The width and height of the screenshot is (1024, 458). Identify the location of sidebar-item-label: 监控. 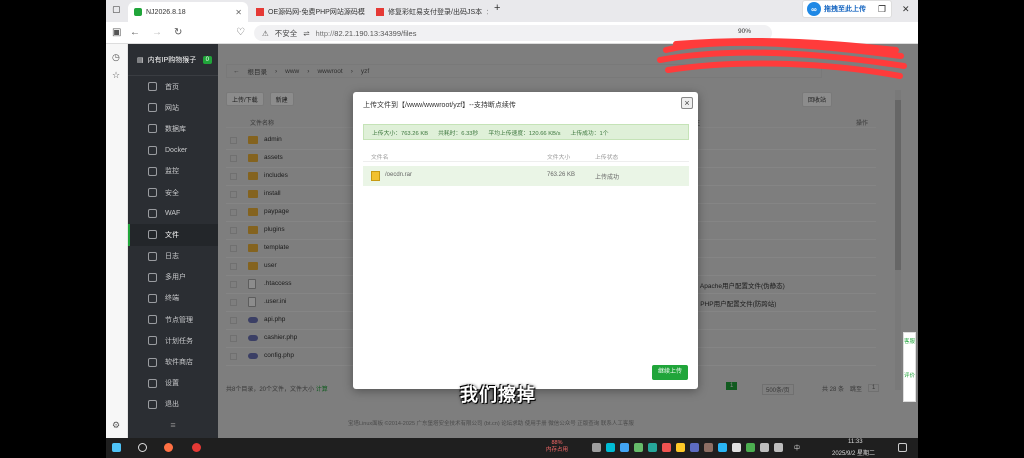
(172, 172).